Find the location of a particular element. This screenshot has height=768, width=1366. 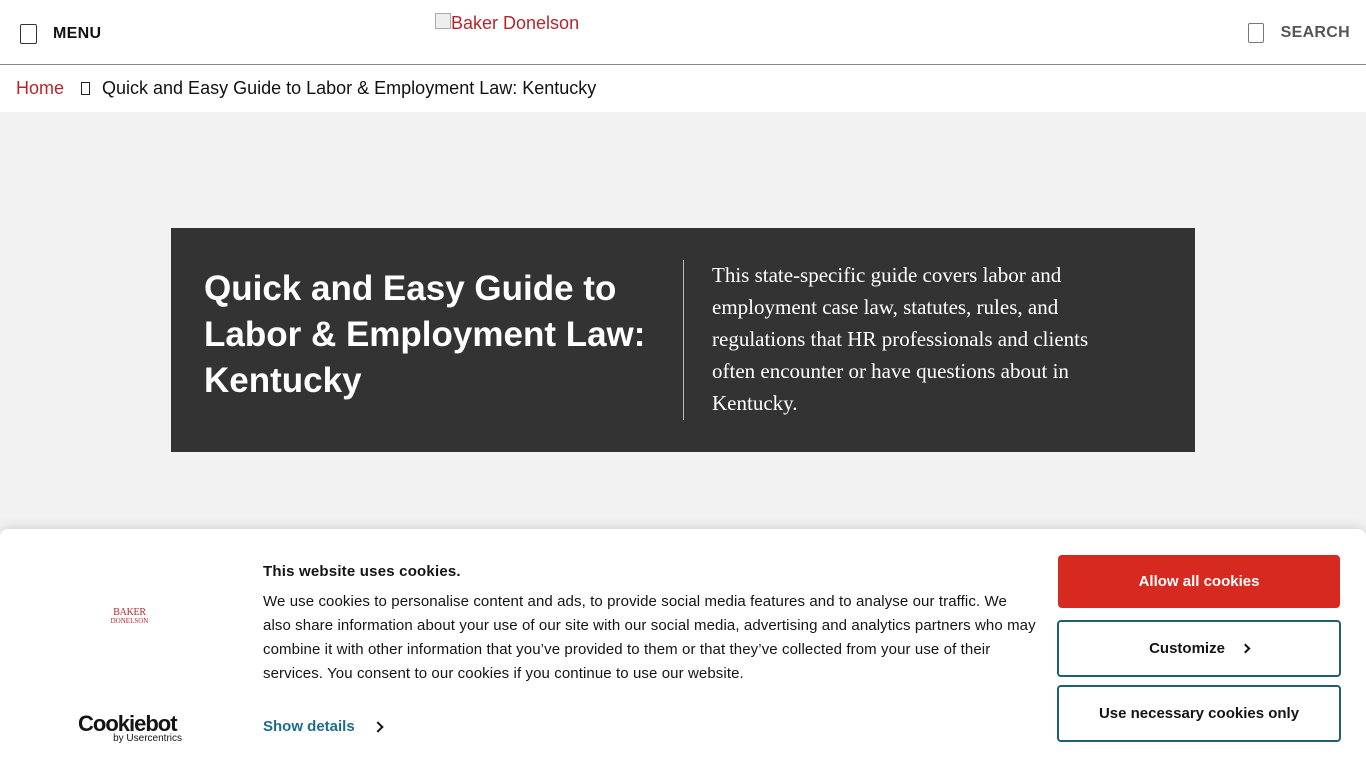

site-logo: Baker Donelson is located at coordinates (507, 23).